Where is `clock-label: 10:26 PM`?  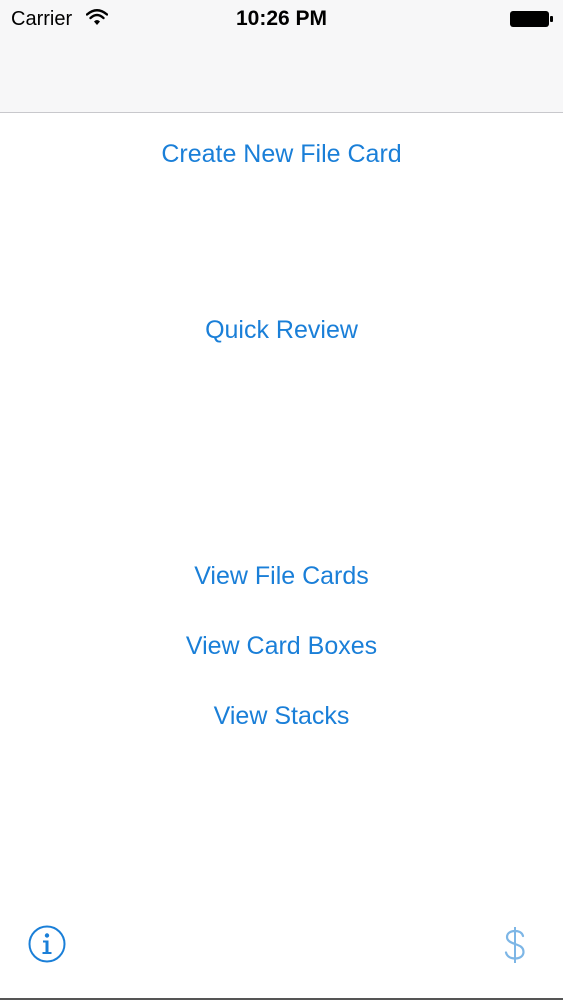
clock-label: 10:26 PM is located at coordinates (281, 18).